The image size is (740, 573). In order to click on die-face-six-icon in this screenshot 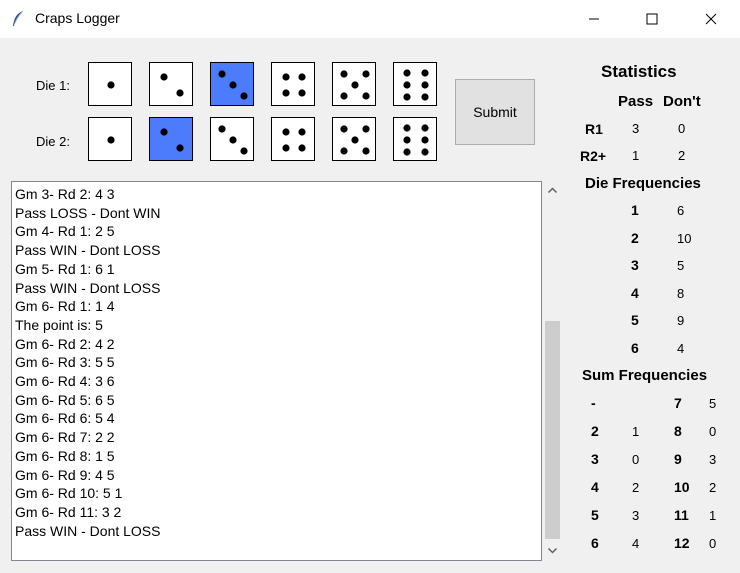, I will do `click(416, 140)`.